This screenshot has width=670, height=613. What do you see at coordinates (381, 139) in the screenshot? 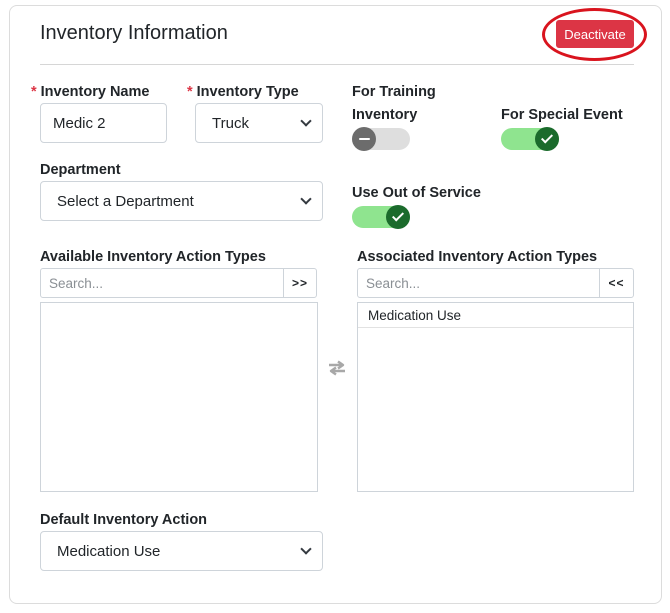
I see `for-training-toggle` at bounding box center [381, 139].